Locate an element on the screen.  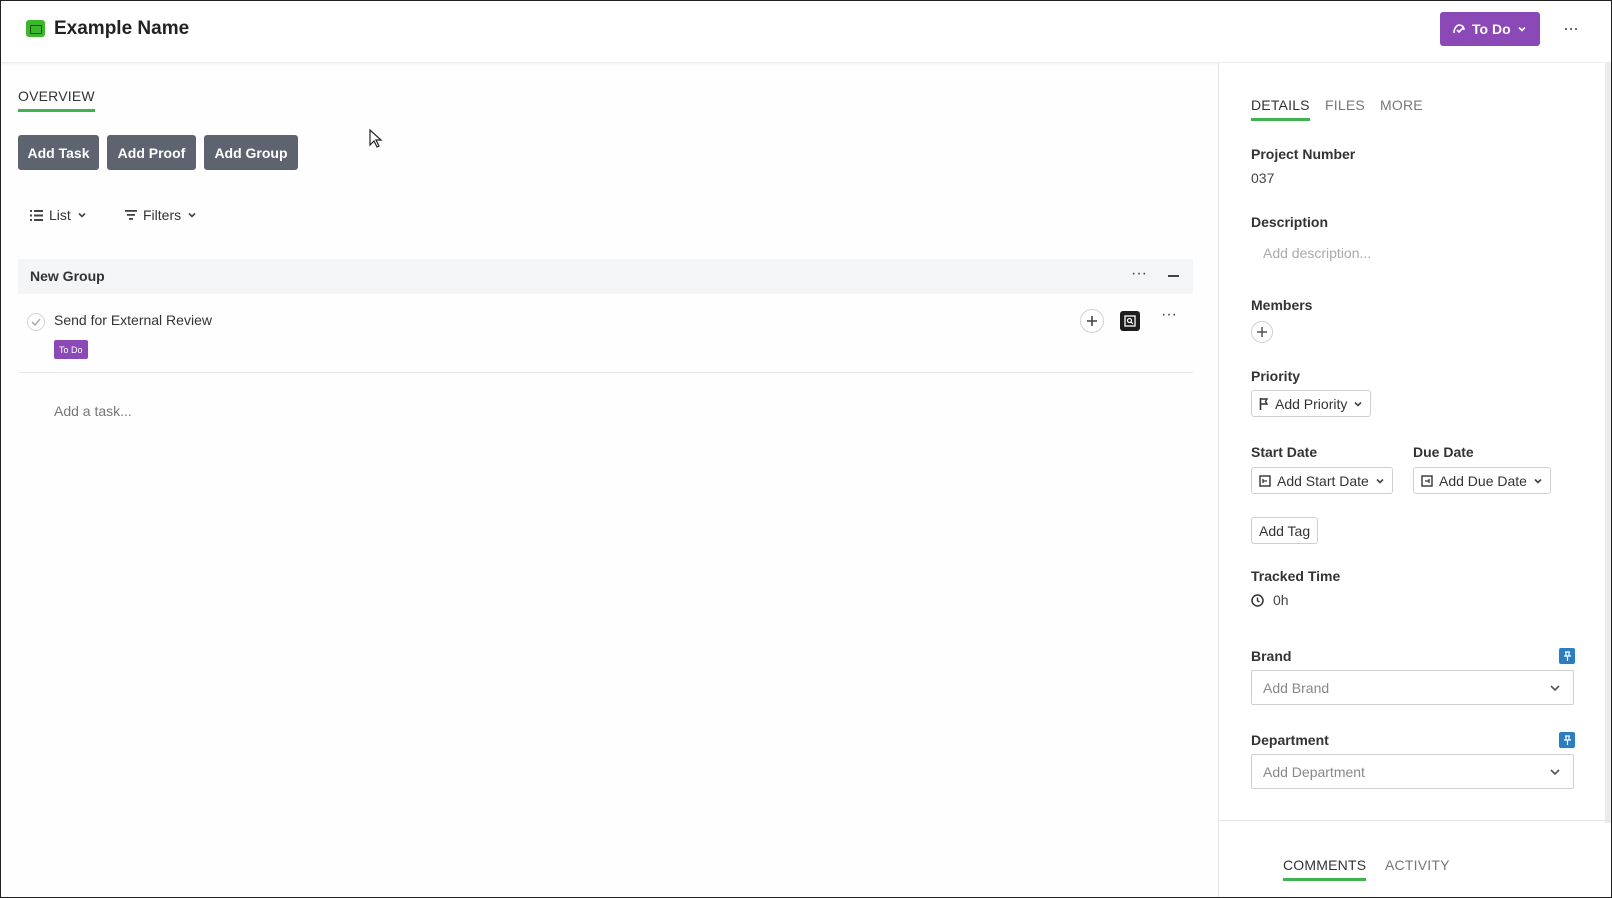
add-task-button: Add Task is located at coordinates (58, 152).